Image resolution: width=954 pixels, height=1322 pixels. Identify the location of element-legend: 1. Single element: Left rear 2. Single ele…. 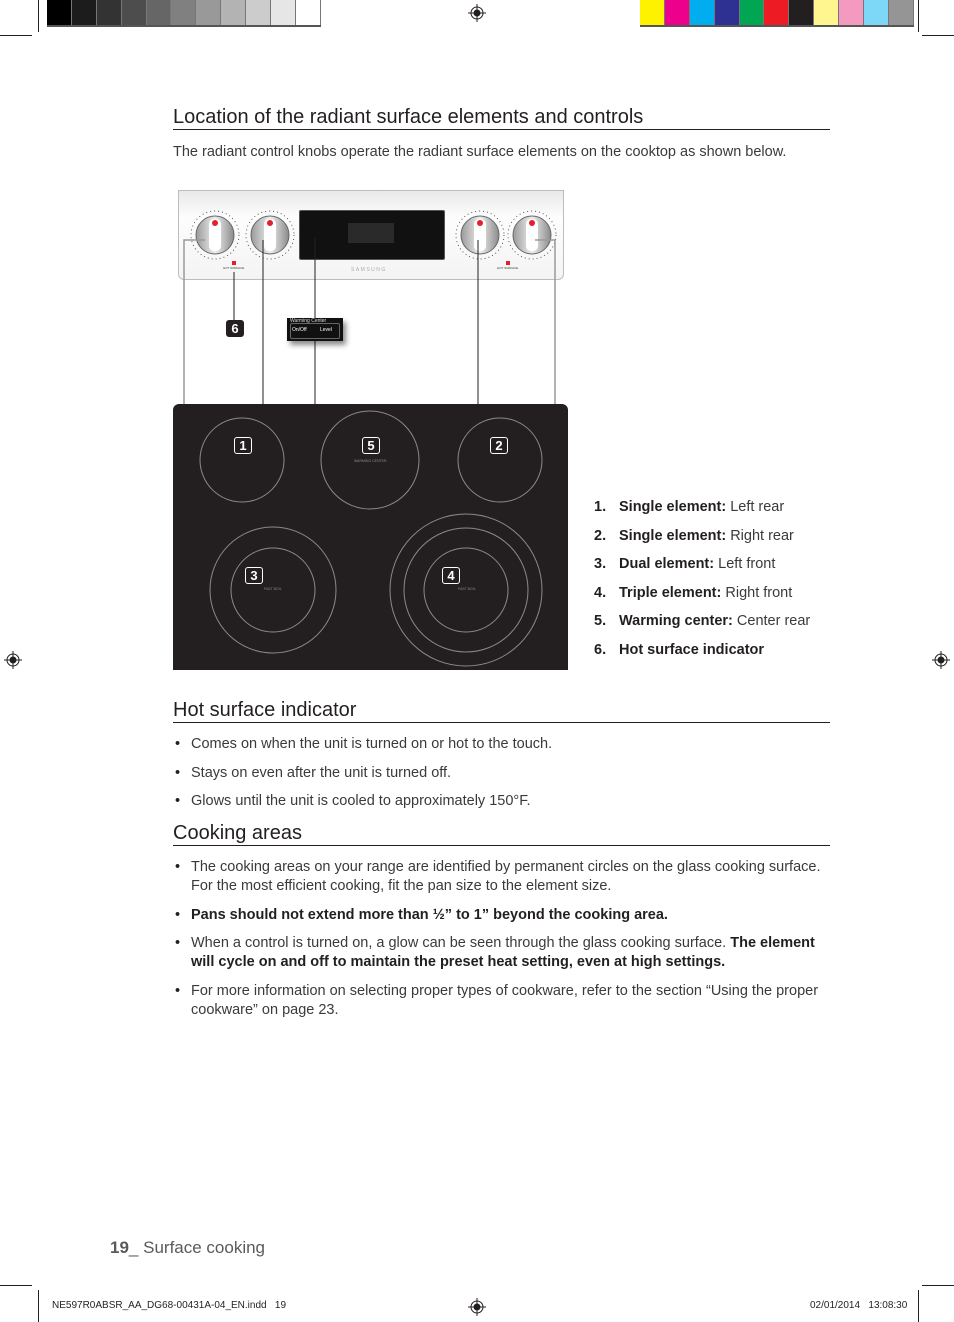
(702, 583).